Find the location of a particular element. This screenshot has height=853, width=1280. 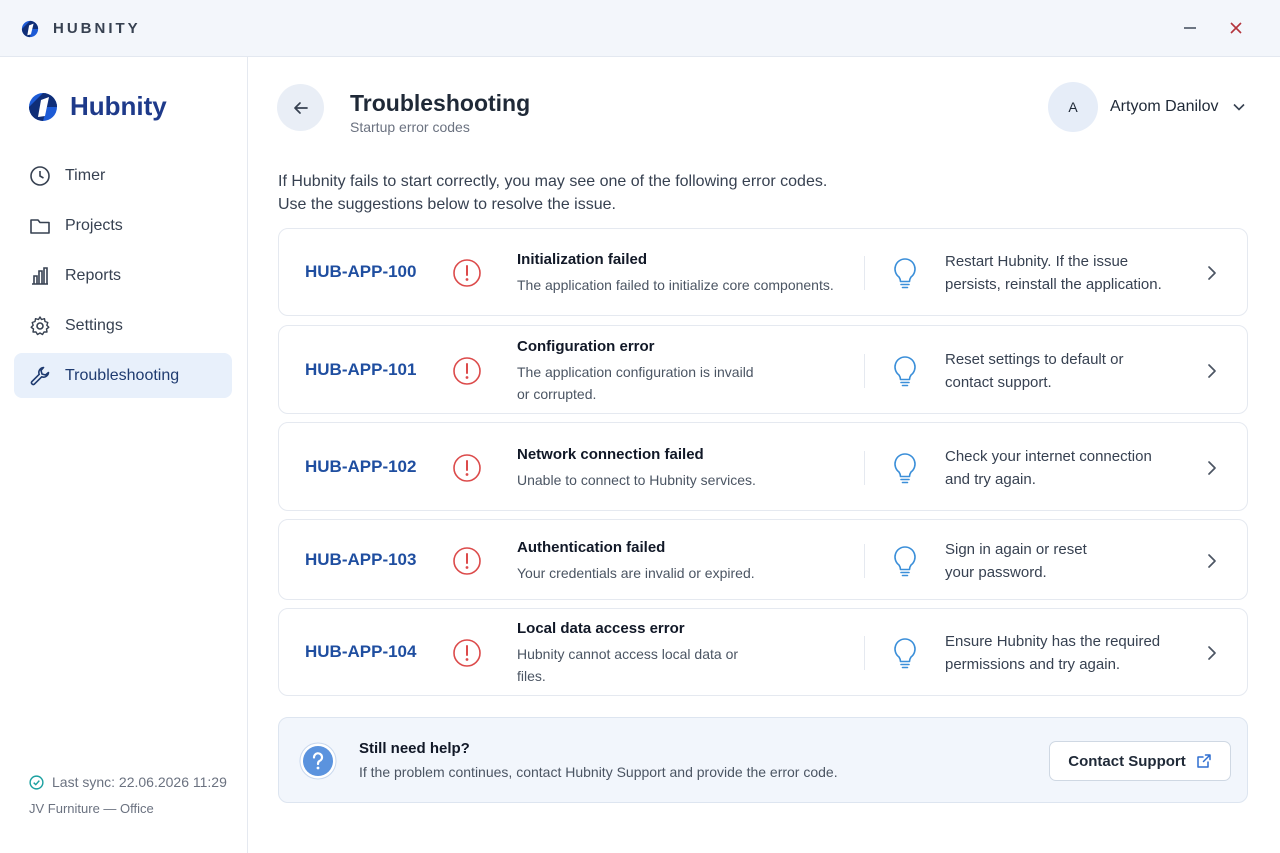

error-code: HUB-APP-104 is located at coordinates (361, 651).